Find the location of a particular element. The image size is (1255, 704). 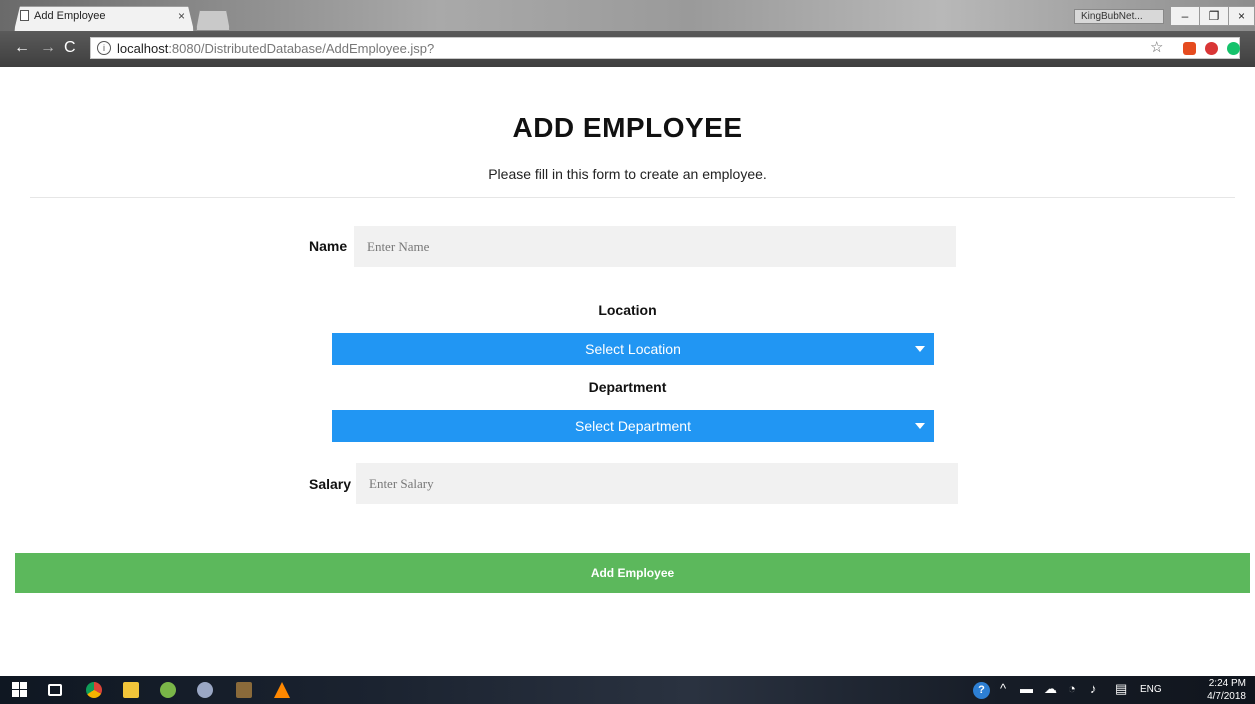

new-tab-button is located at coordinates (213, 20).